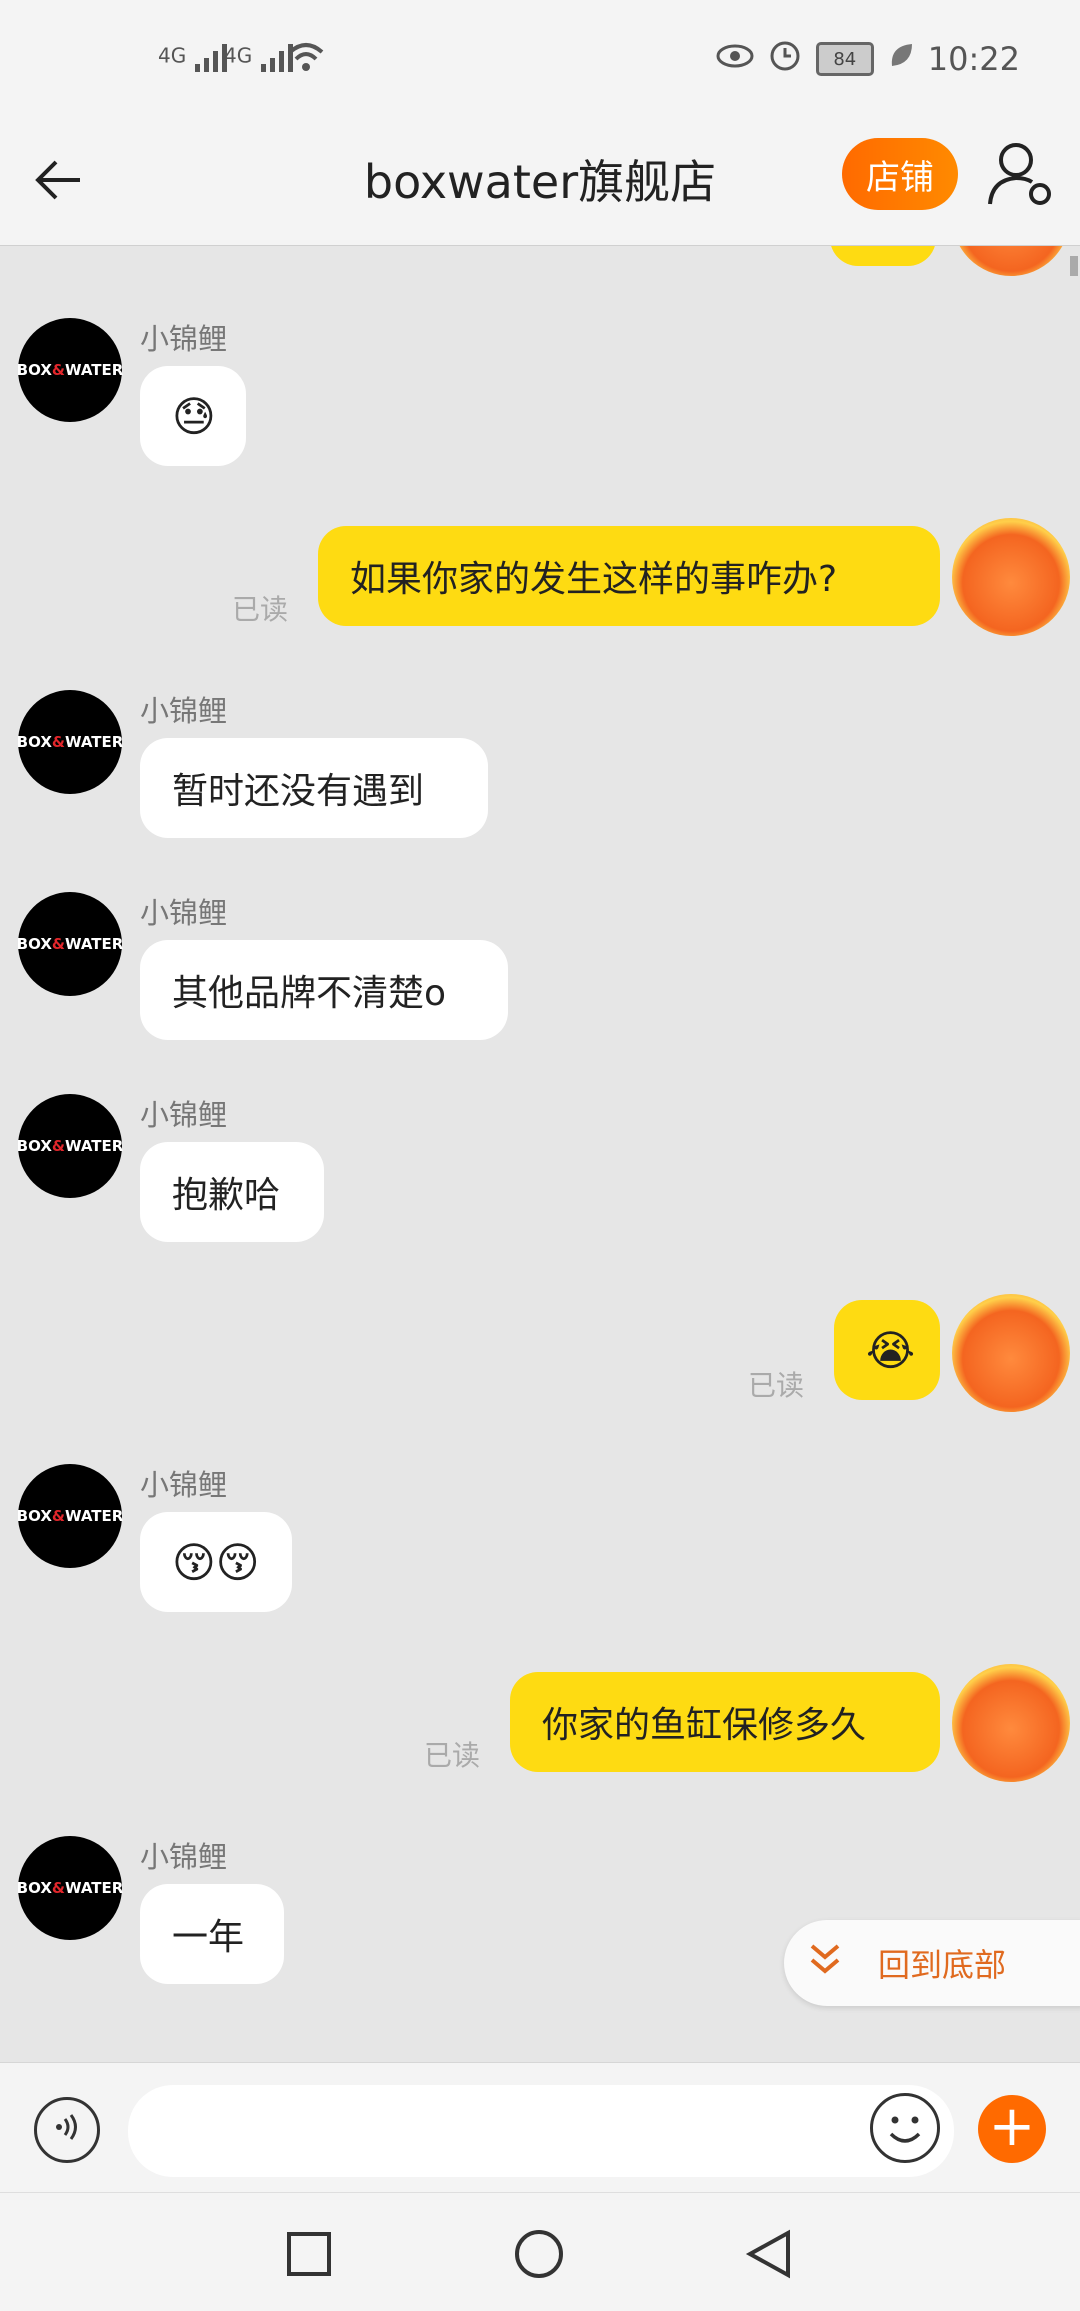  Describe the element at coordinates (193, 416) in the screenshot. I see `message-bubble-in: 😓` at that location.